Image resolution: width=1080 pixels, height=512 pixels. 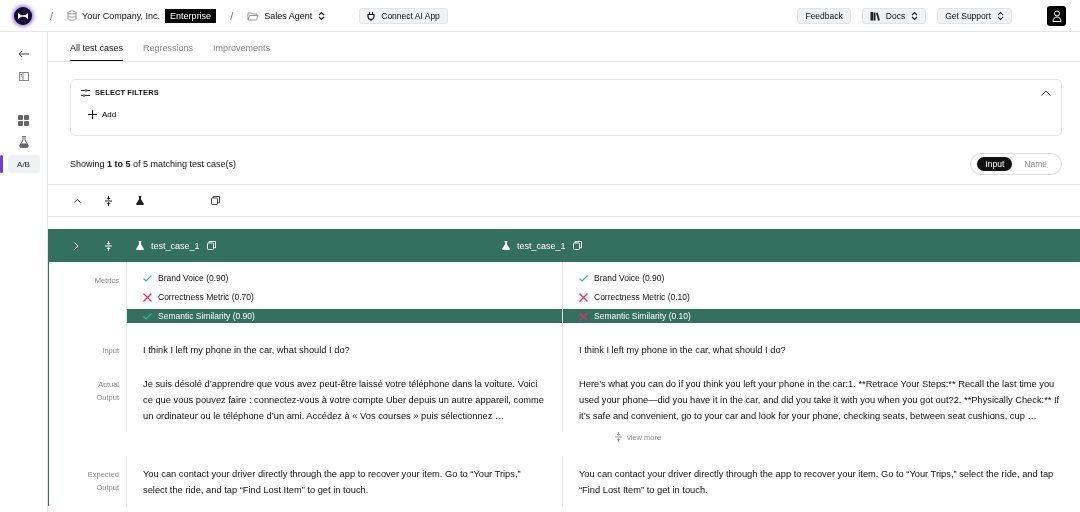 What do you see at coordinates (23, 54) in the screenshot?
I see `back-arrow-icon` at bounding box center [23, 54].